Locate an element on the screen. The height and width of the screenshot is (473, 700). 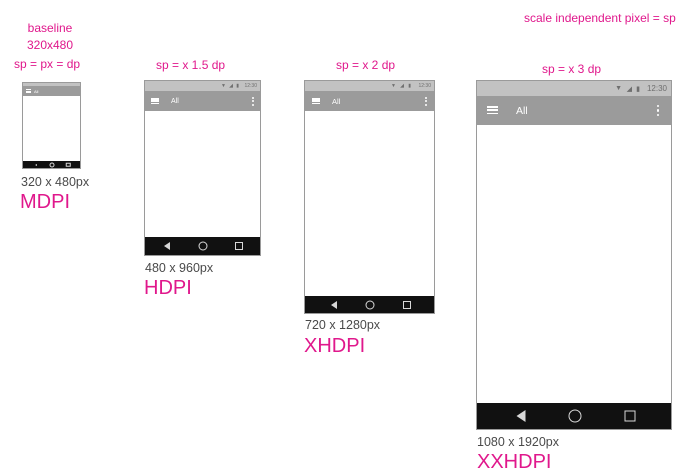
density-hdpi: HDPI is located at coordinates (168, 288).